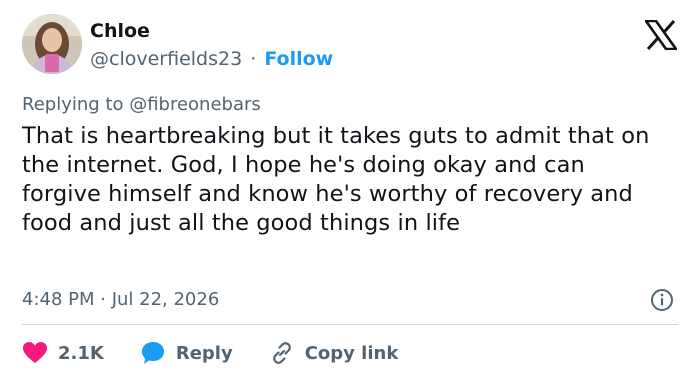 Image resolution: width=700 pixels, height=379 pixels. I want to click on copy-link-button: Copy link, so click(334, 353).